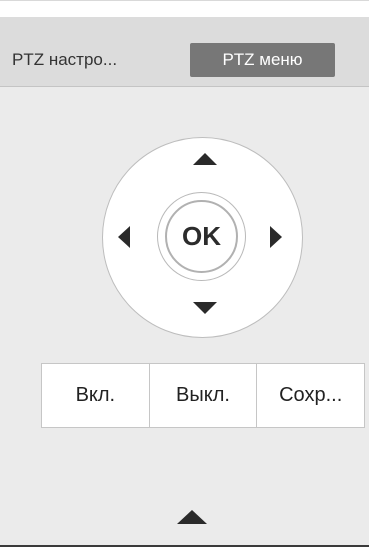  I want to click on arrow-left-icon, so click(124, 237).